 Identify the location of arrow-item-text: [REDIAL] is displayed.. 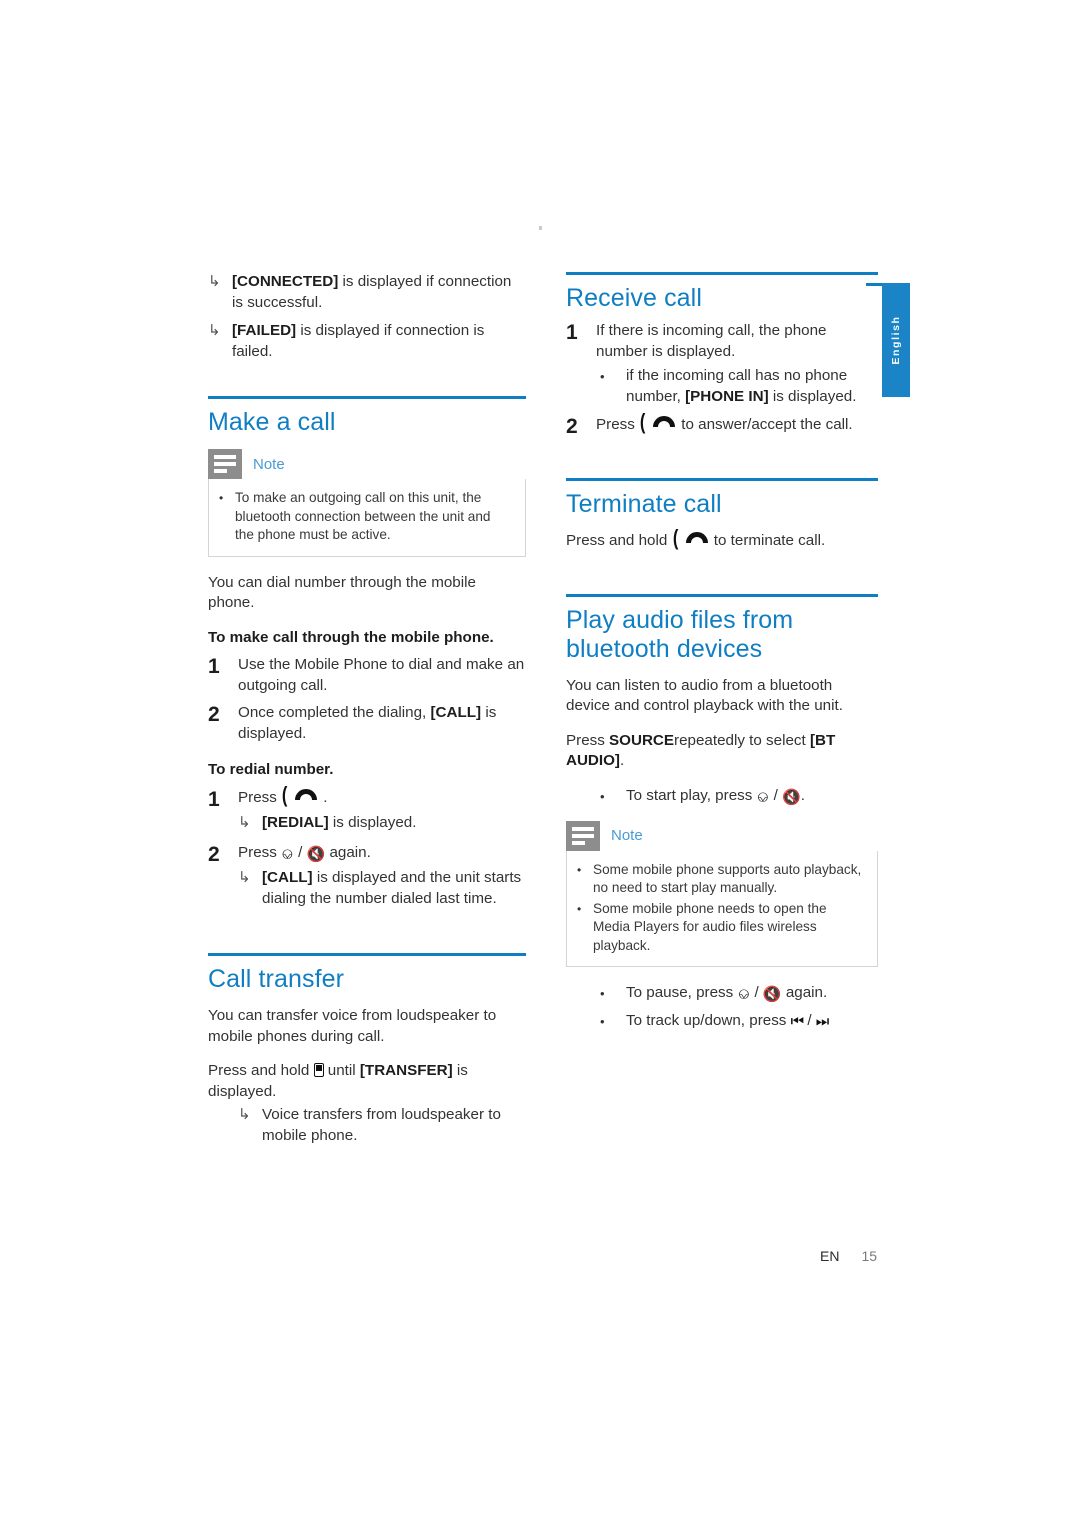
(394, 823).